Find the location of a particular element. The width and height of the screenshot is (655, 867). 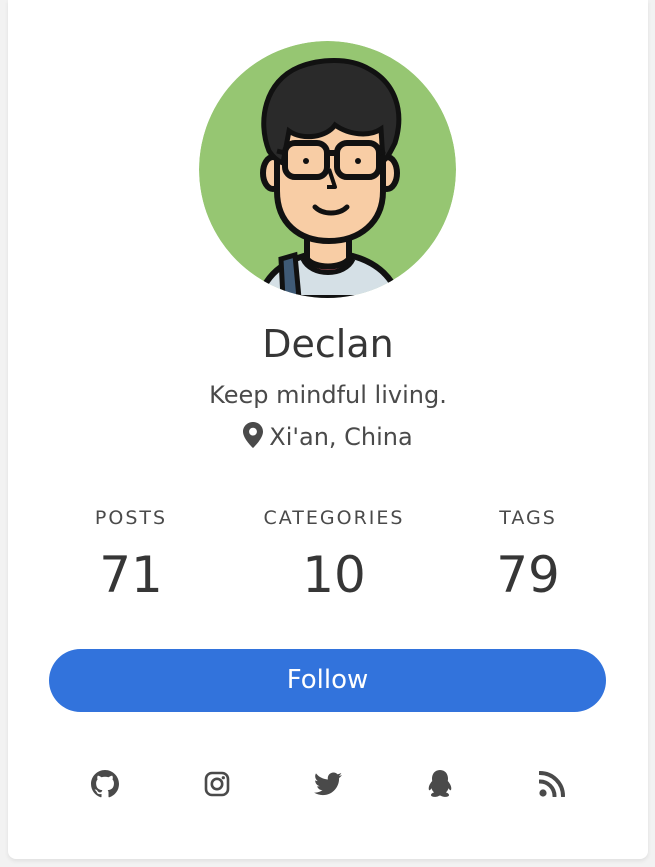

avatar is located at coordinates (327, 169).